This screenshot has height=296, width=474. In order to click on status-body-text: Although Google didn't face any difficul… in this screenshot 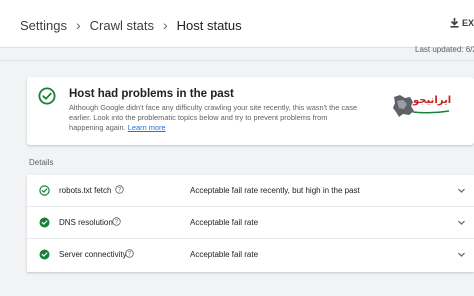, I will do `click(213, 118)`.